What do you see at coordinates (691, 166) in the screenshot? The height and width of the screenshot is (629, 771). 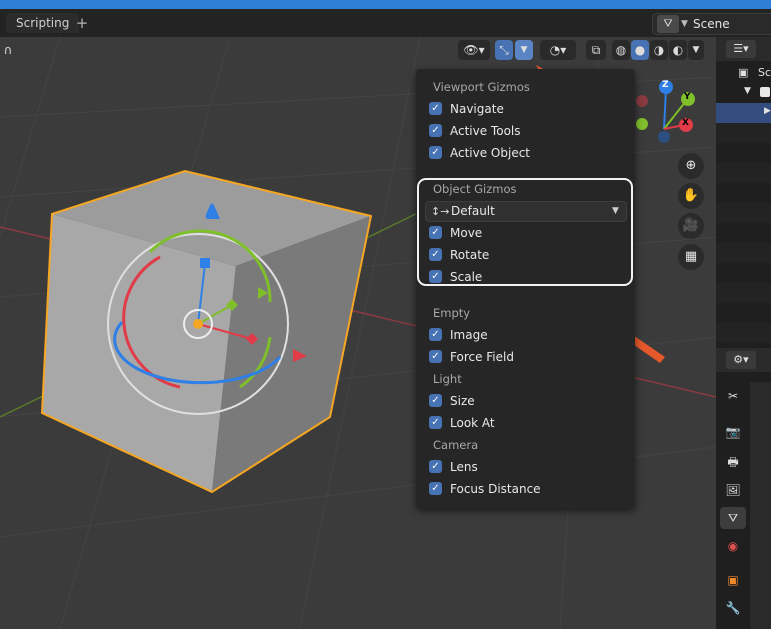 I see `zoom-icon: ⊕` at bounding box center [691, 166].